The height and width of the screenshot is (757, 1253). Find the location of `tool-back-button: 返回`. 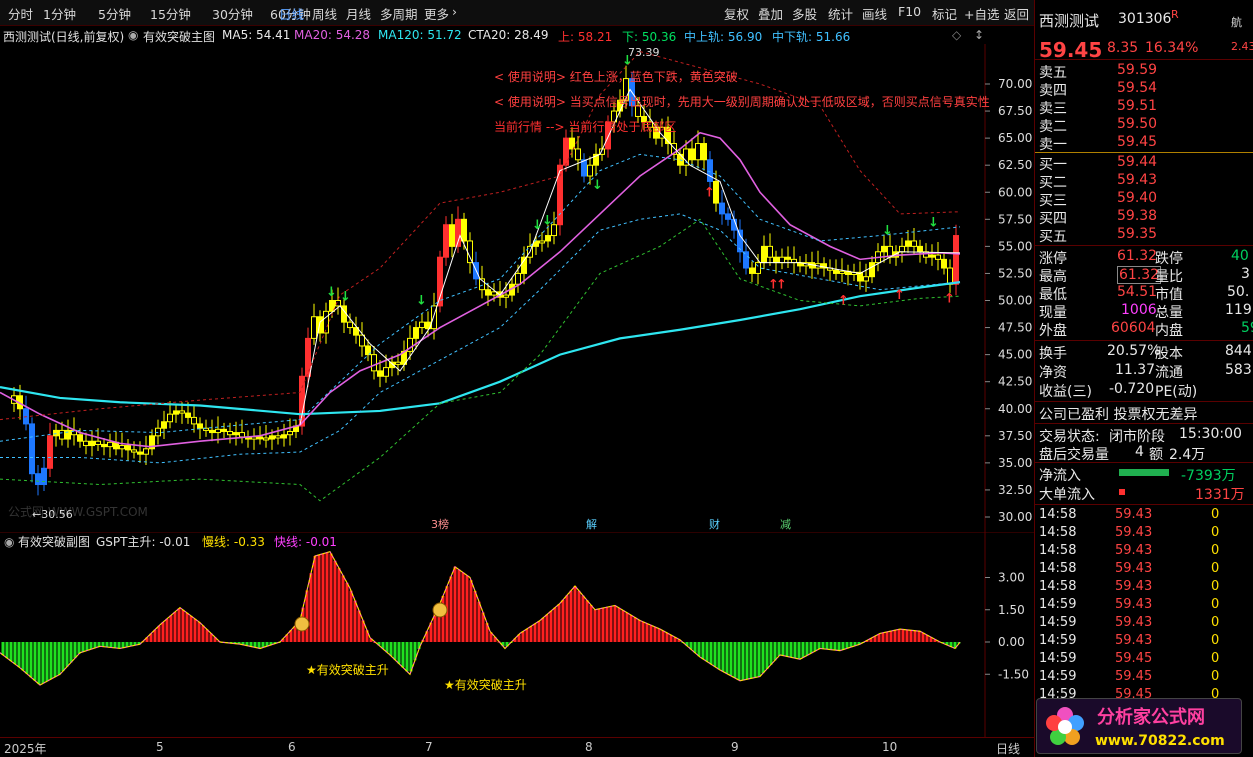

tool-back-button: 返回 is located at coordinates (1016, 13).